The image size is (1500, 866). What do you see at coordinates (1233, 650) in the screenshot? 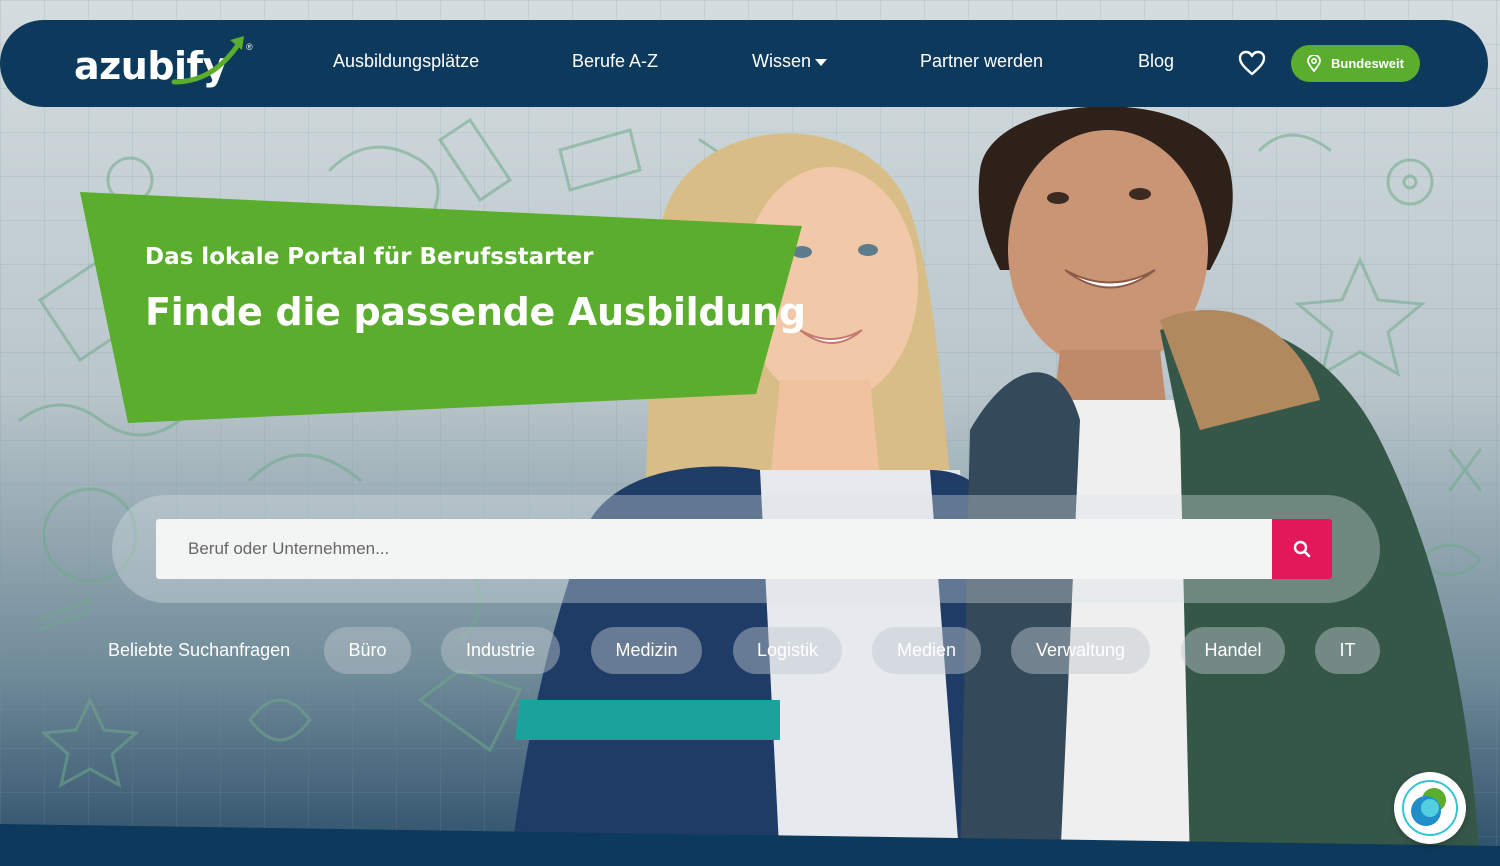
I see `chip-handel: Handel` at bounding box center [1233, 650].